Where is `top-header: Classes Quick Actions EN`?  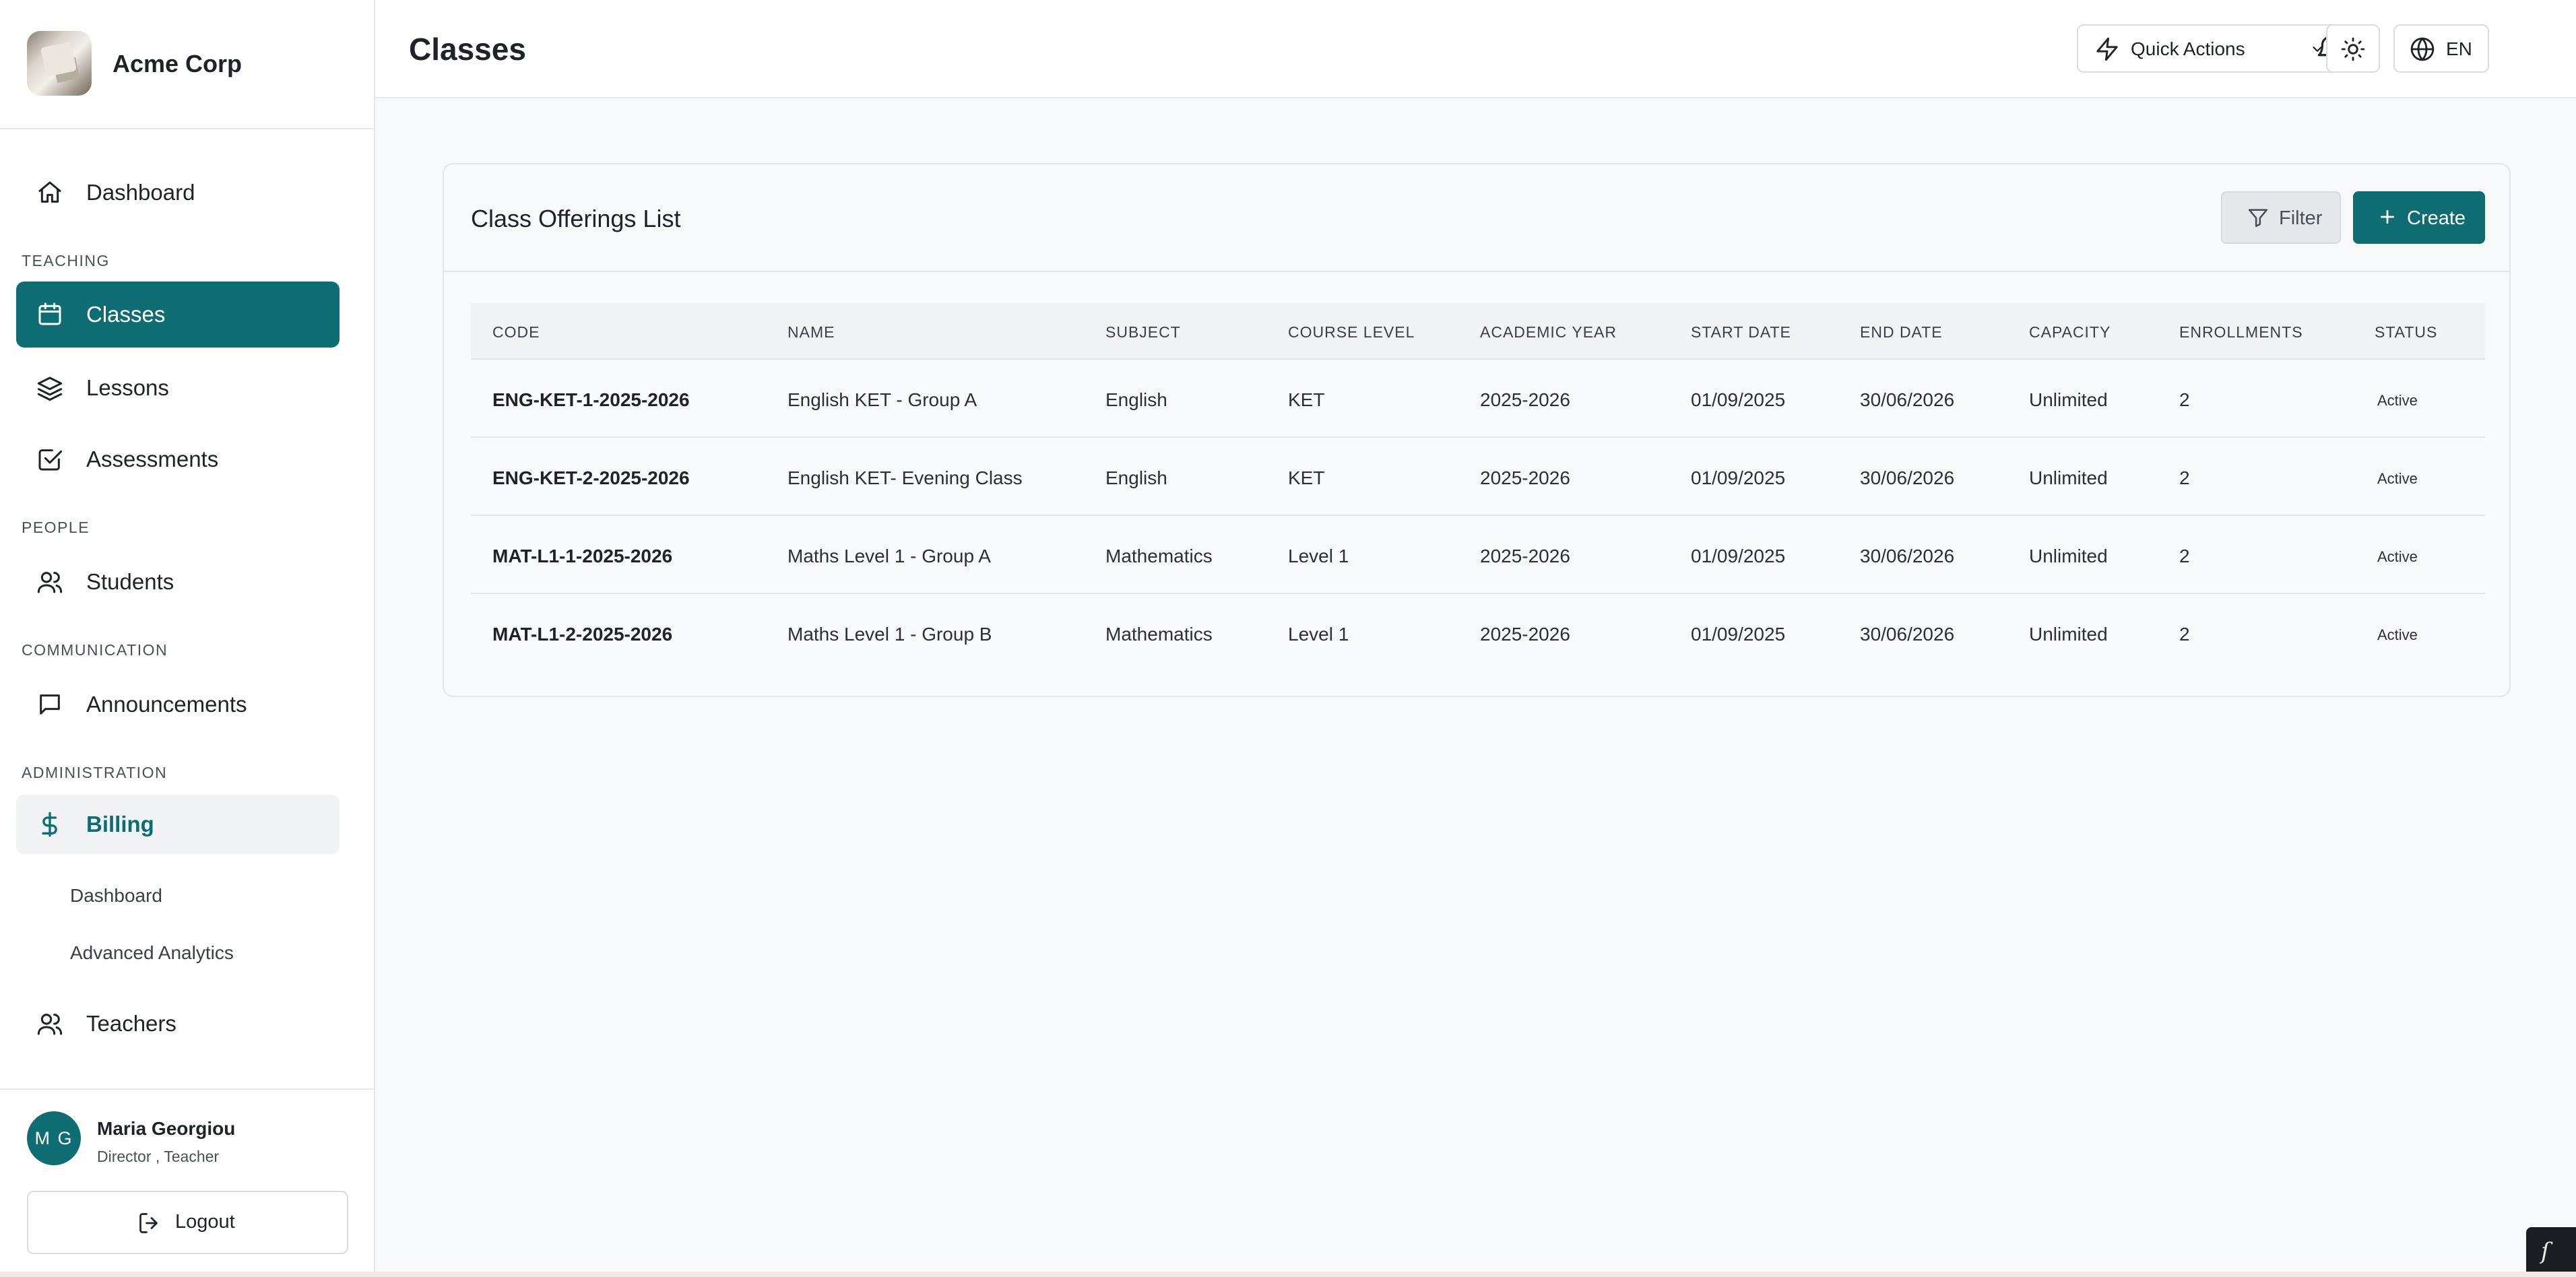 top-header: Classes Quick Actions EN is located at coordinates (1476, 49).